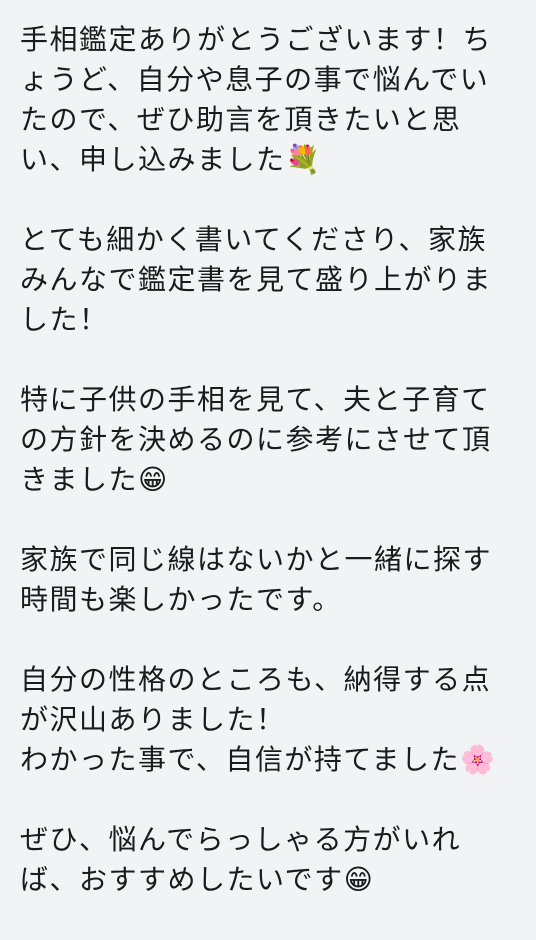 Image resolution: width=536 pixels, height=940 pixels. What do you see at coordinates (270, 580) in the screenshot?
I see `paragraph: 家族で同じ線はないかと一緒に探す 時間も楽しかったです。` at bounding box center [270, 580].